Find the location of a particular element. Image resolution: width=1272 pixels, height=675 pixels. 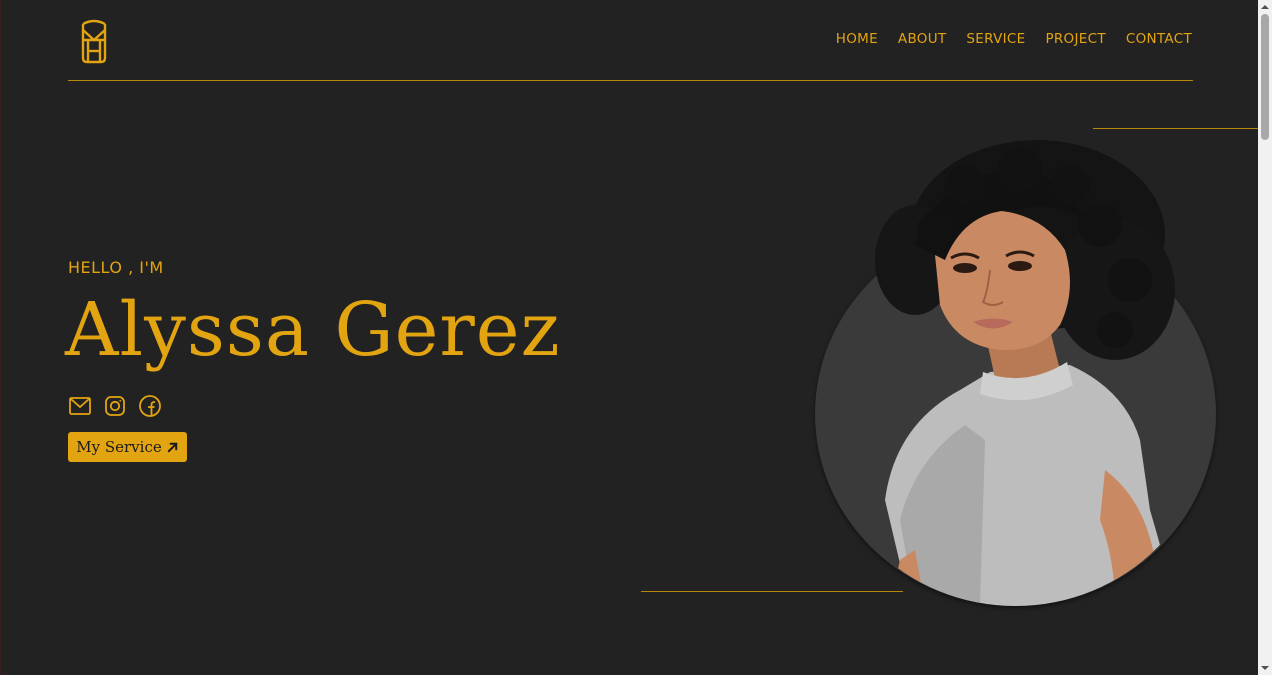

main-nav: HOME ABOUT SERVICE PROJECT CONTACT is located at coordinates (1014, 39).